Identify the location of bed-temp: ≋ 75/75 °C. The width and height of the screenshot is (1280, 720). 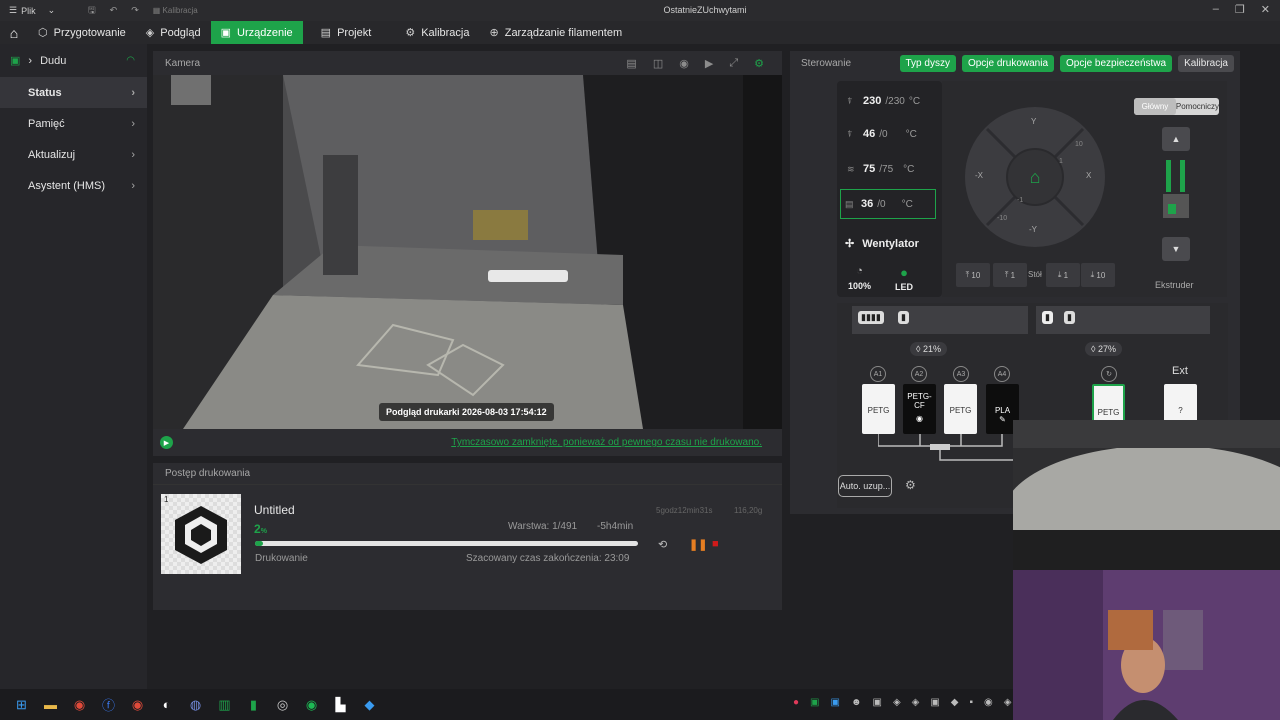
(880, 169).